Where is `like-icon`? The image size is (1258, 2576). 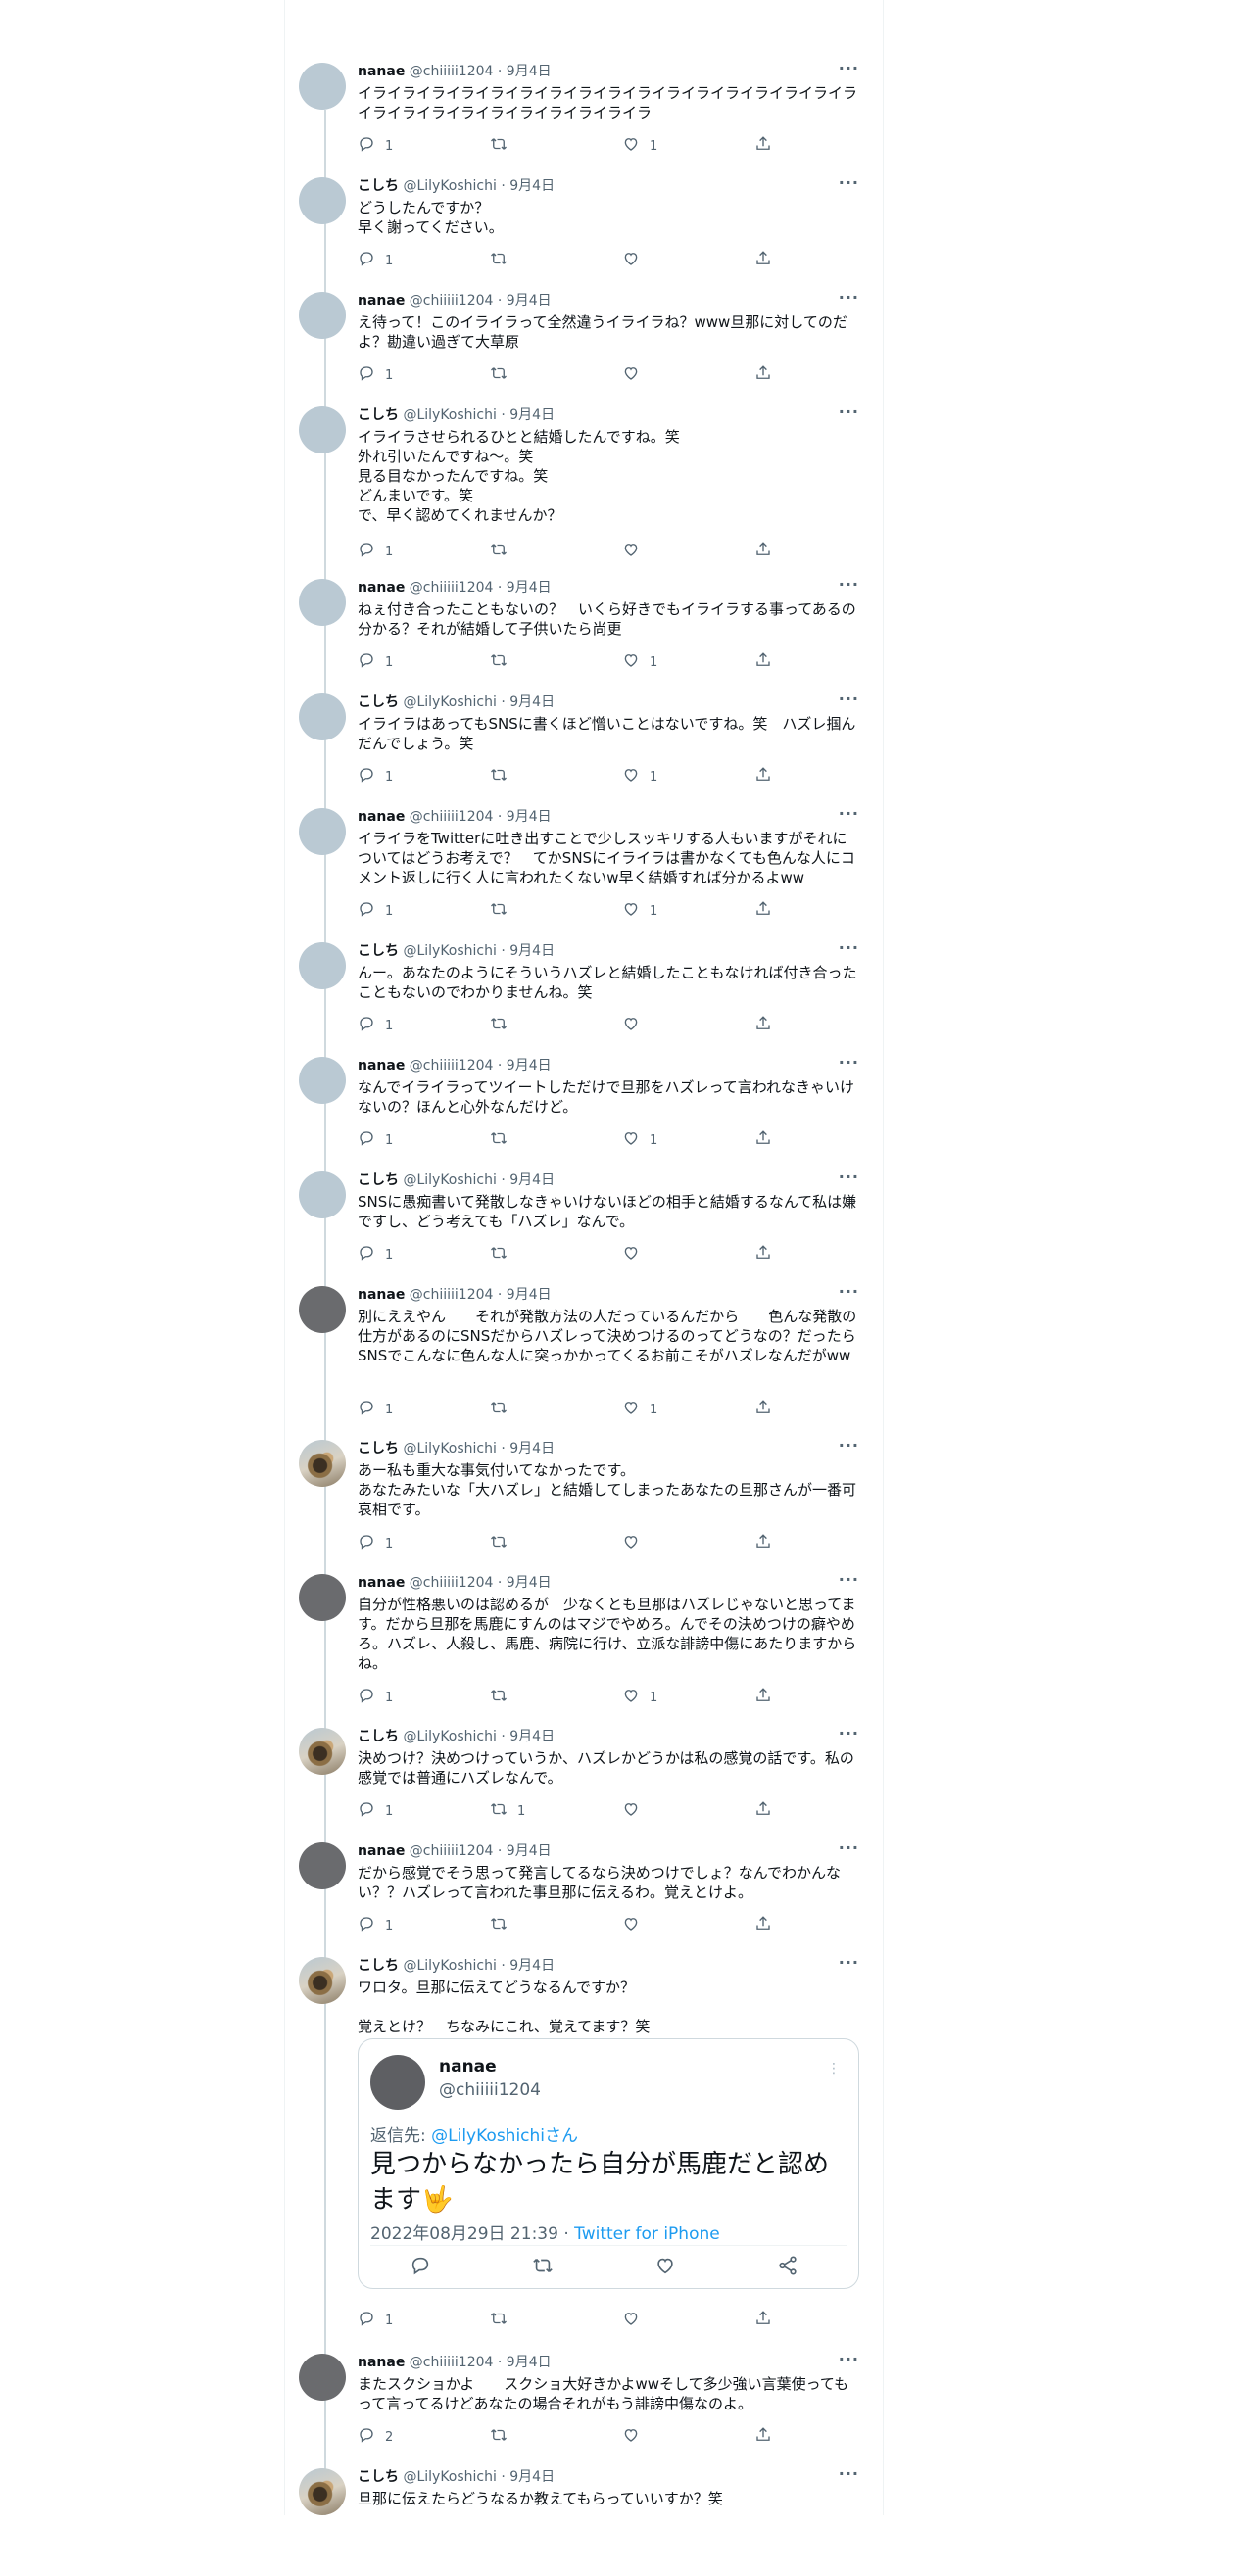
like-icon is located at coordinates (666, 2267).